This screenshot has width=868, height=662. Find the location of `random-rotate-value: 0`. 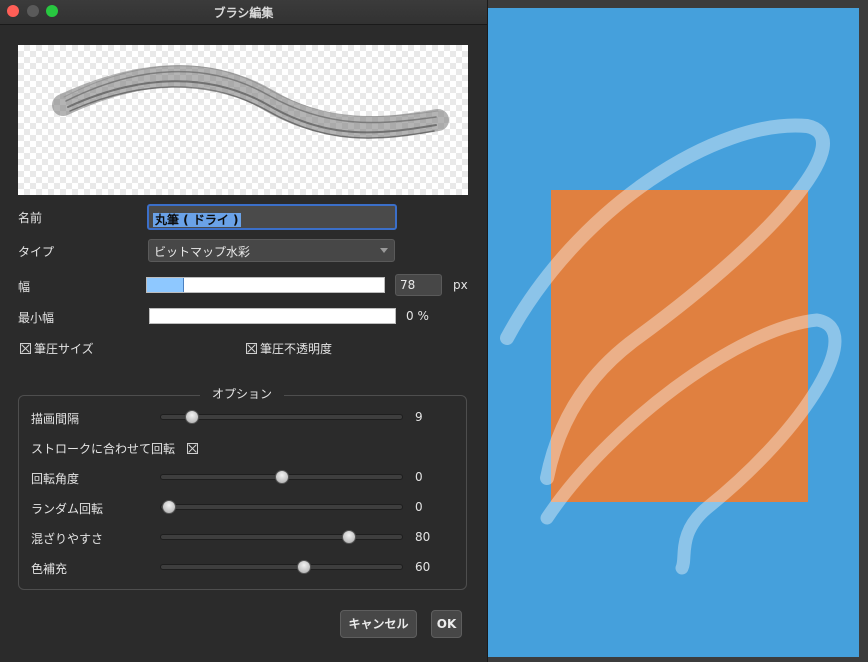

random-rotate-value: 0 is located at coordinates (419, 507).